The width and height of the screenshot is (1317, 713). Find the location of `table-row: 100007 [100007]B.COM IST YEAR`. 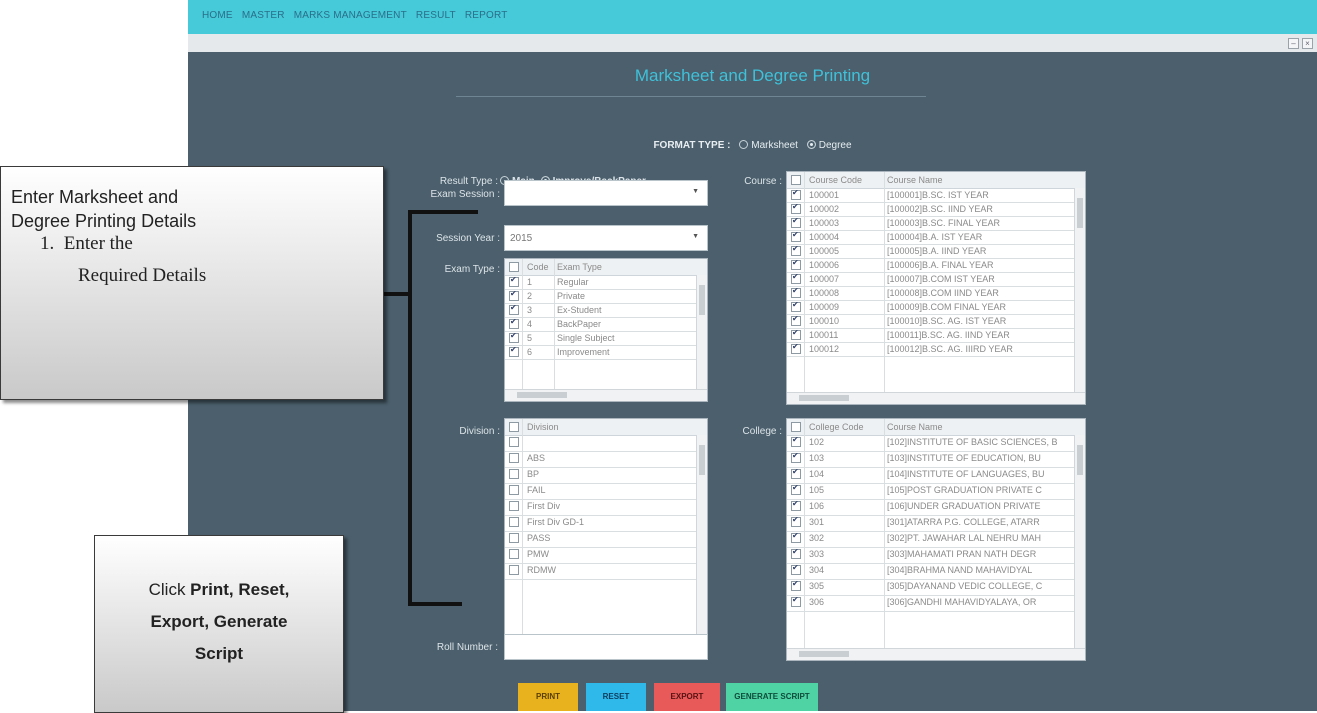

table-row: 100007 [100007]B.COM IST YEAR is located at coordinates (936, 279).